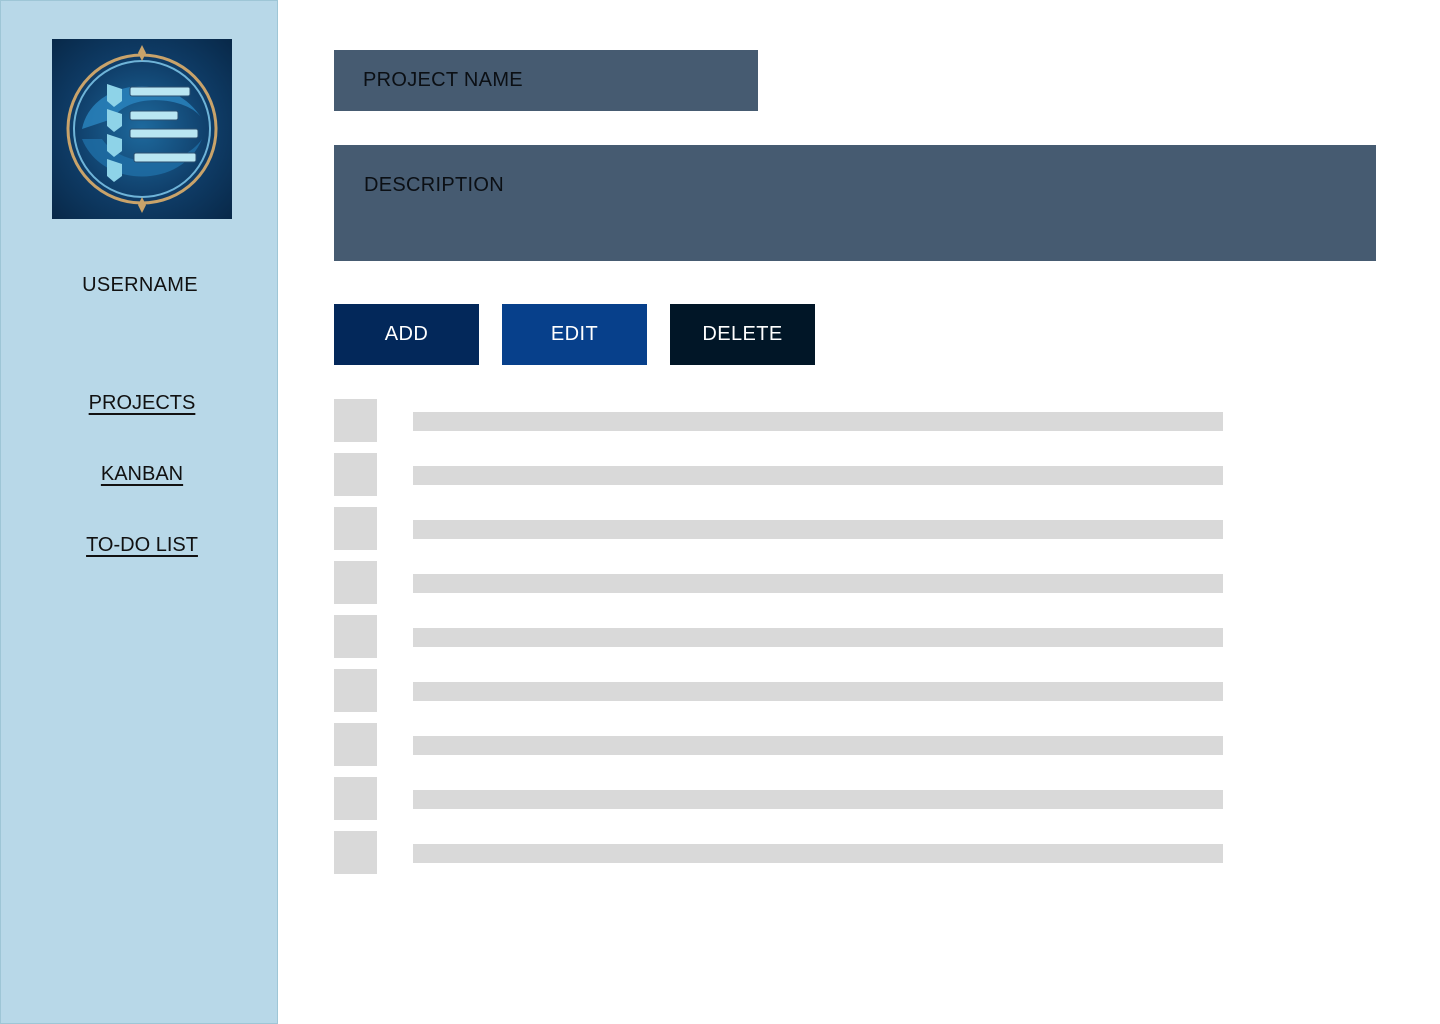 The width and height of the screenshot is (1440, 1024). I want to click on add-button: ADD, so click(406, 334).